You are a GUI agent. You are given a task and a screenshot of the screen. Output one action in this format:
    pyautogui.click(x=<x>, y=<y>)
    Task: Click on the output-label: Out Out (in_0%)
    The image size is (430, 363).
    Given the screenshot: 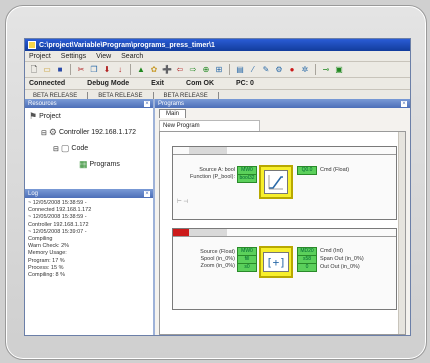 What is the action you would take?
    pyautogui.click(x=340, y=267)
    